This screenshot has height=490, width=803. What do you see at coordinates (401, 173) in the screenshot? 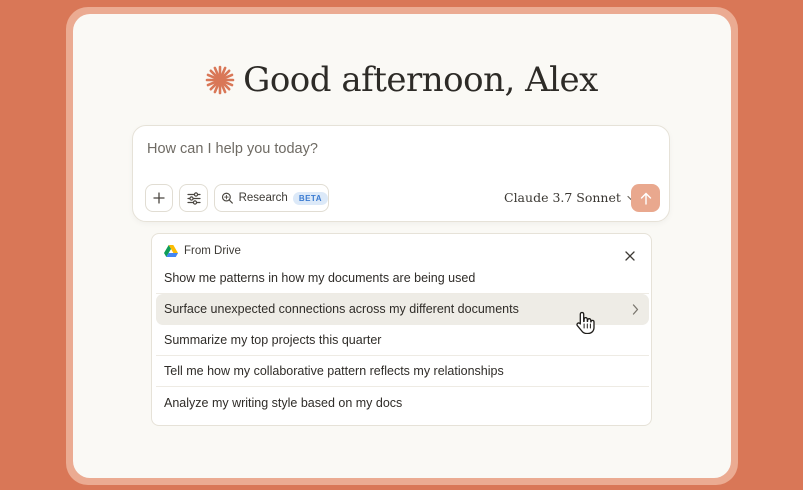
I see `message-composer: How can I help you today? Research BETA` at bounding box center [401, 173].